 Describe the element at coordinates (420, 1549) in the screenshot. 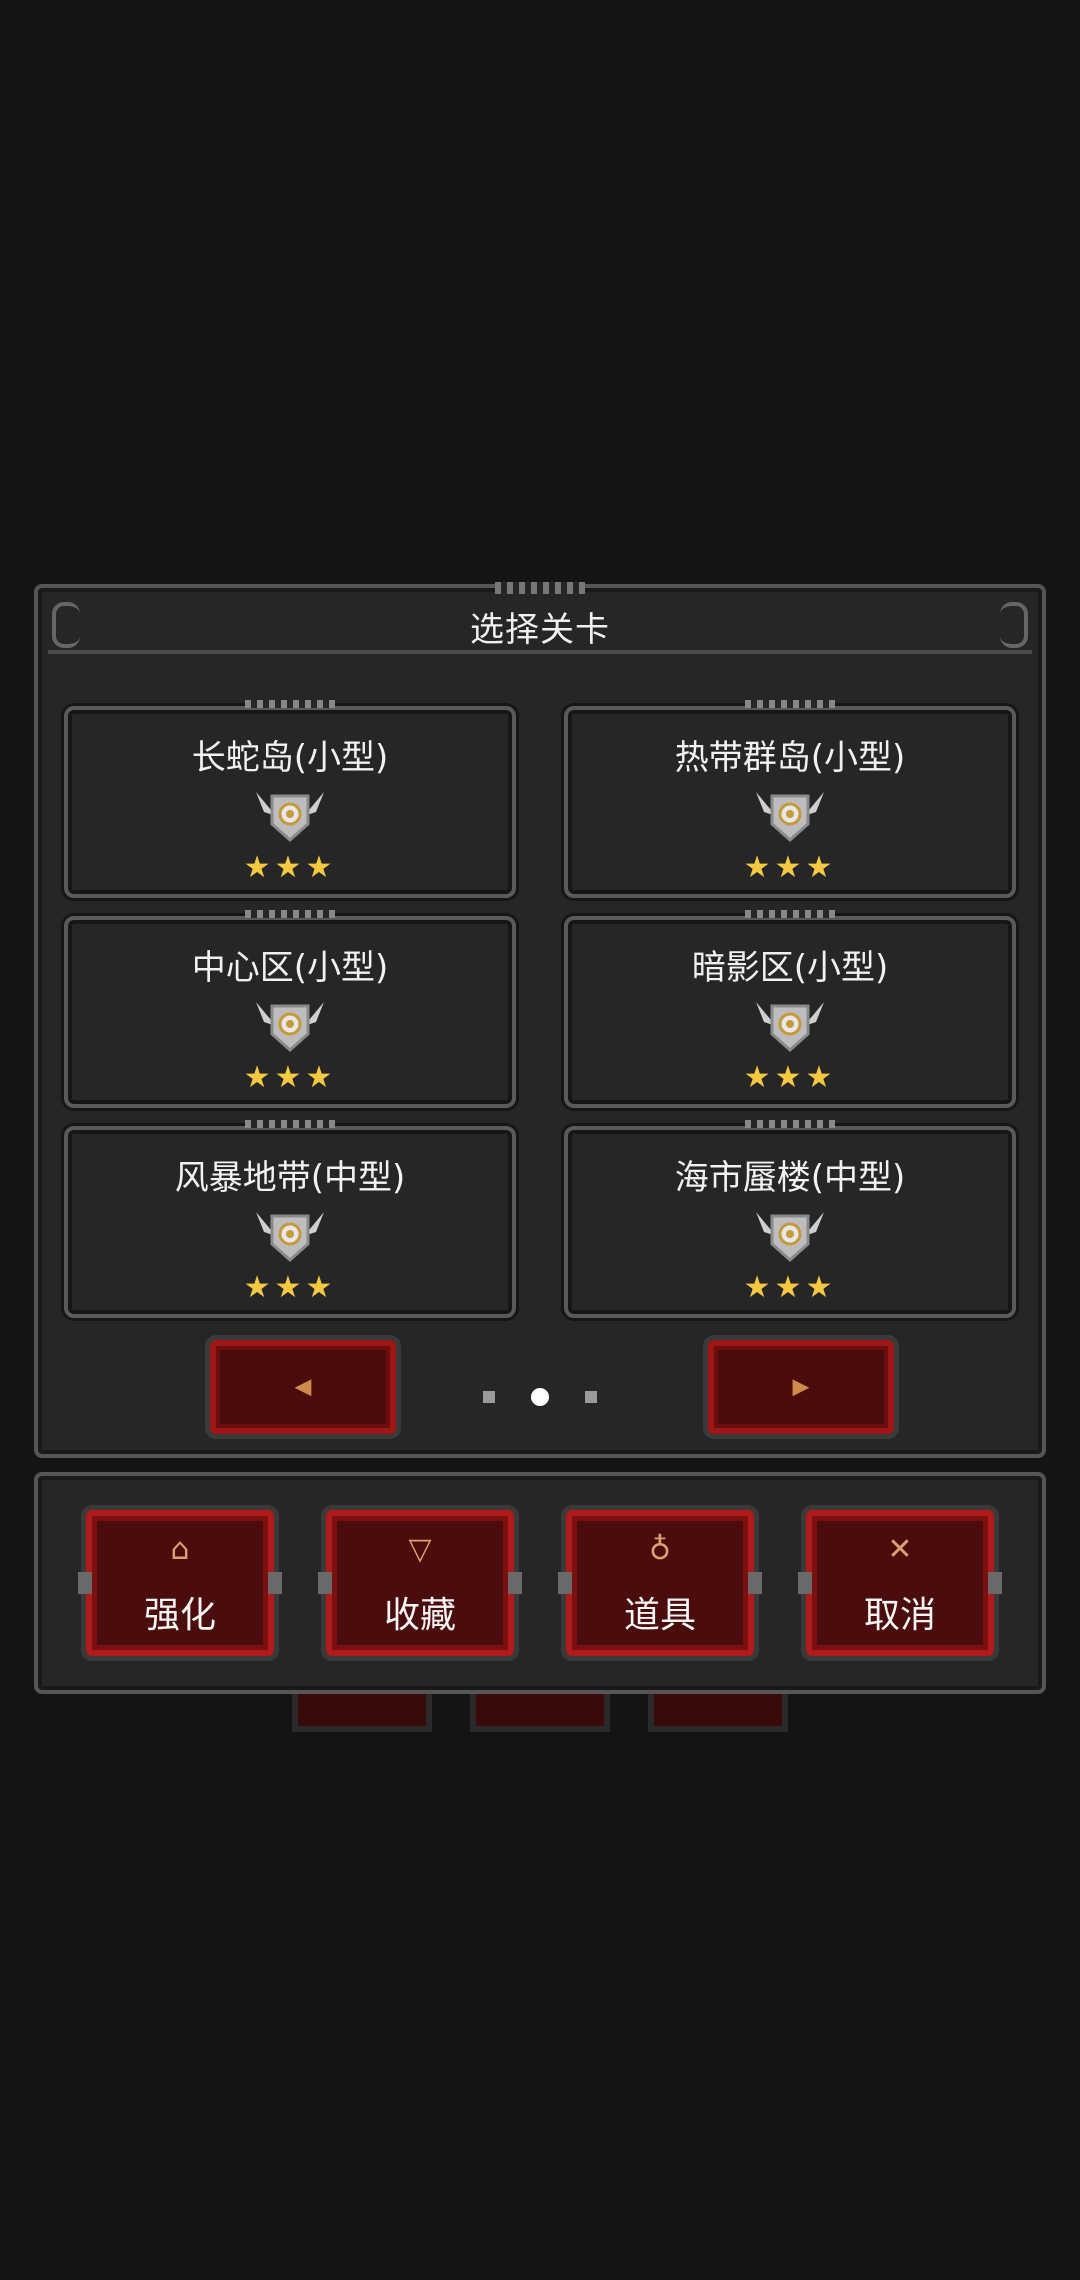

I see `goblet-icon: ▽` at that location.